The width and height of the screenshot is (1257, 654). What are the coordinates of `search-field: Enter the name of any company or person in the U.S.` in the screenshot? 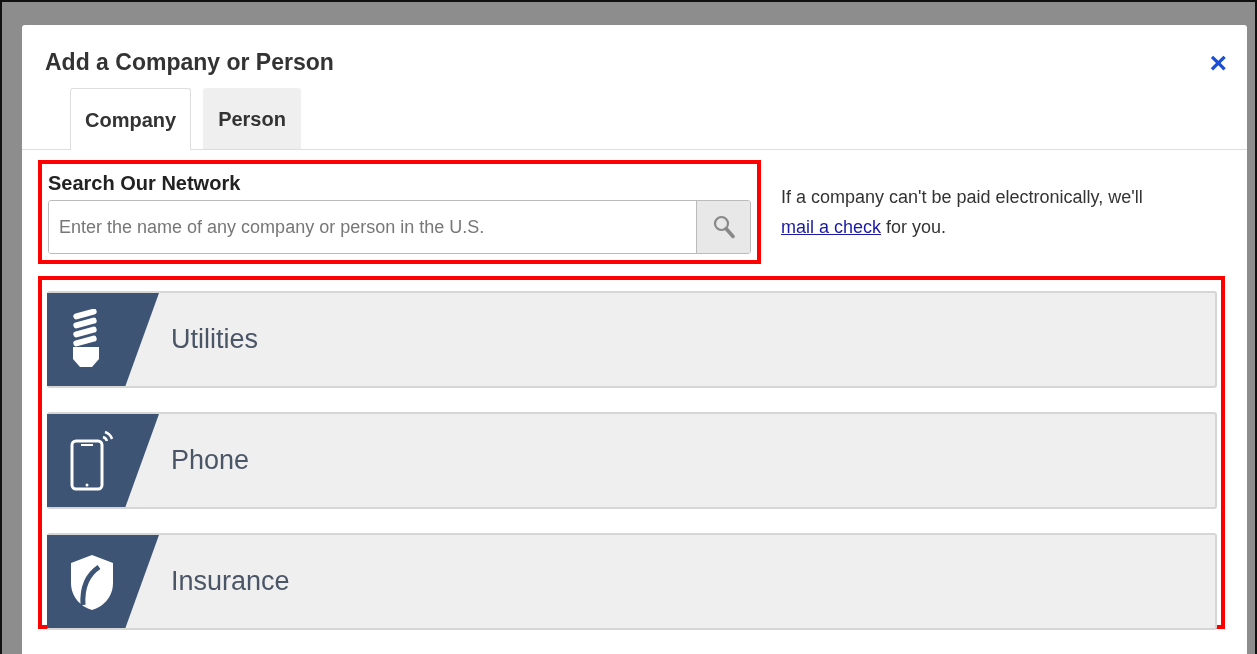 It's located at (399, 227).